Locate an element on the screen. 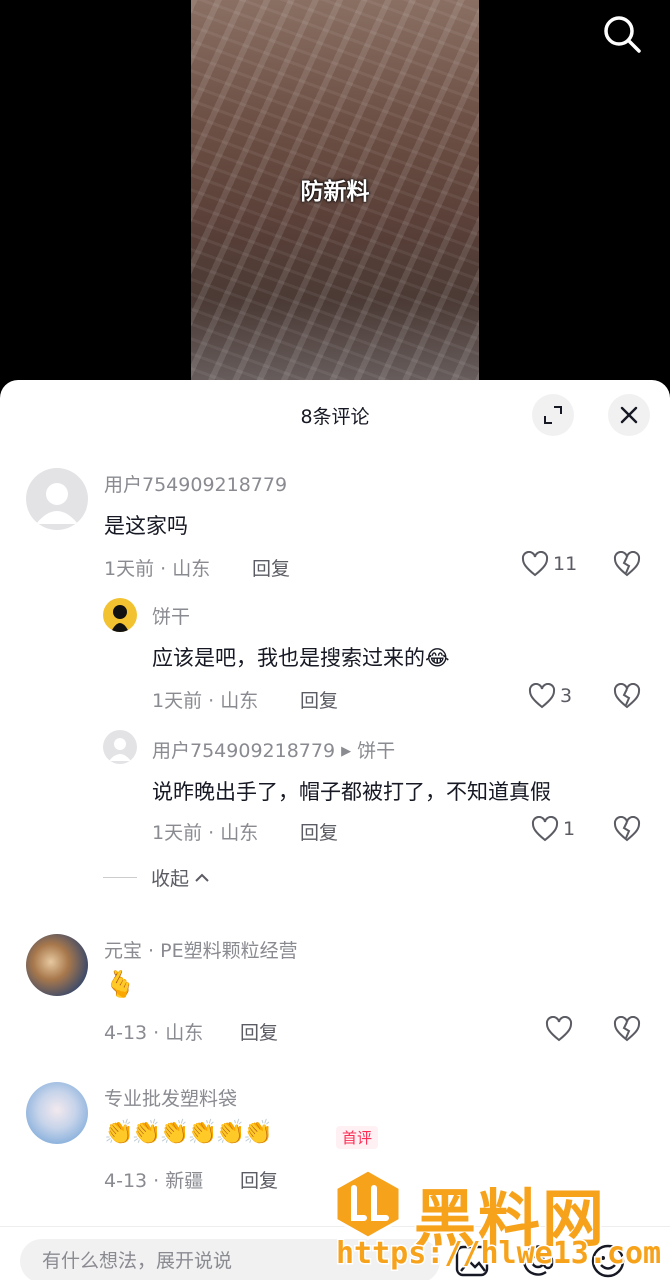 The width and height of the screenshot is (670, 1280). comment-text: 是这家吗 is located at coordinates (146, 526).